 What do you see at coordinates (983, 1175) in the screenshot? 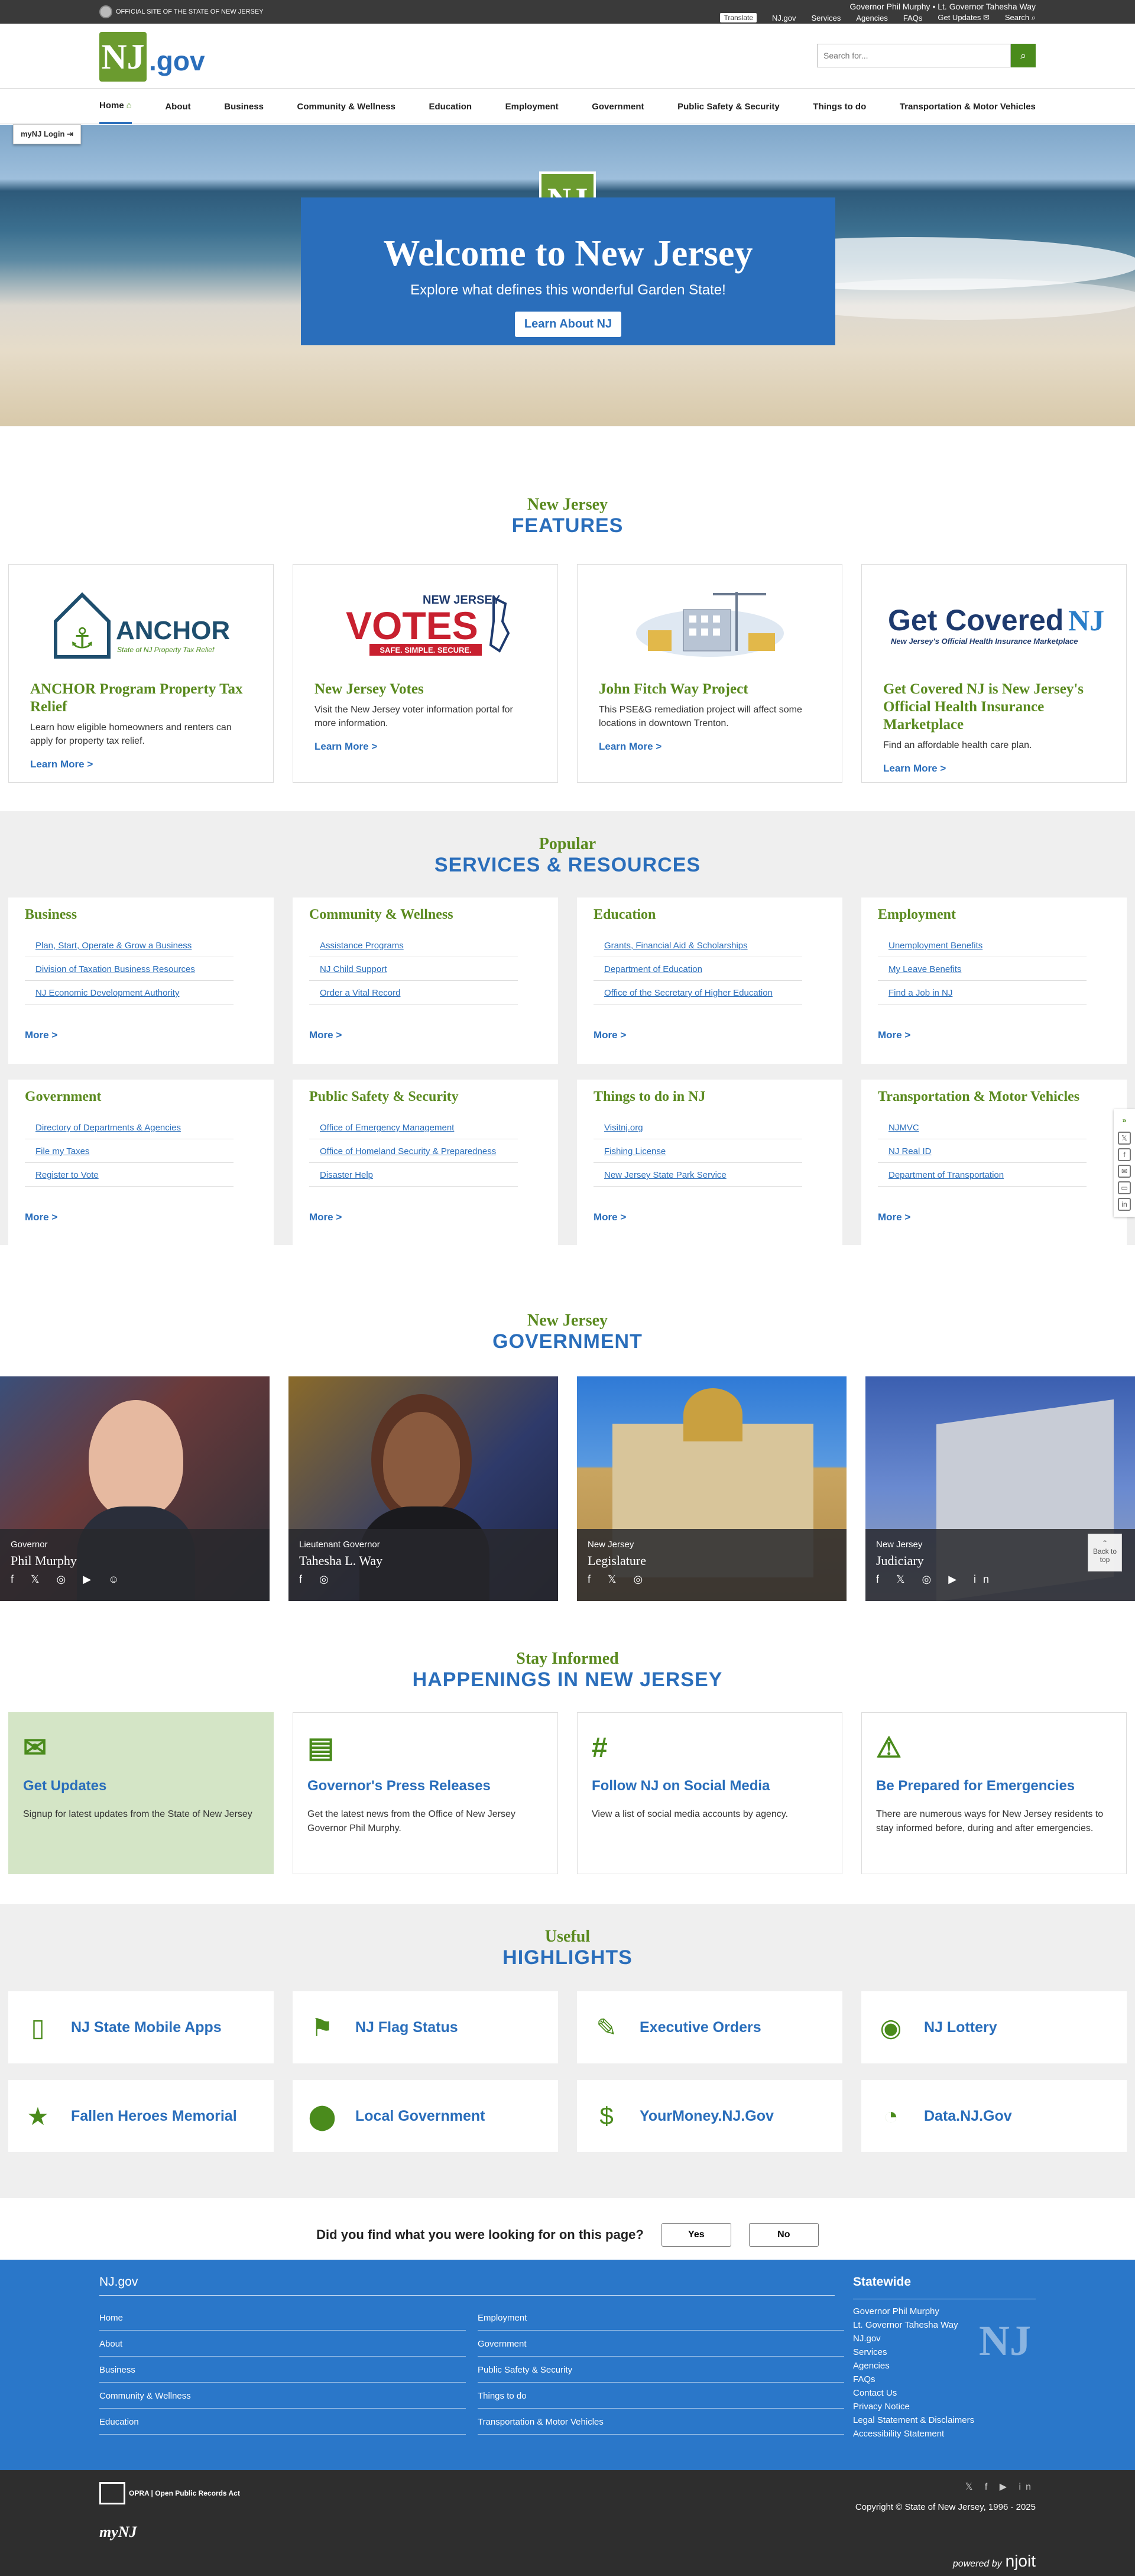
I see `service-link: Department of Transportation` at bounding box center [983, 1175].